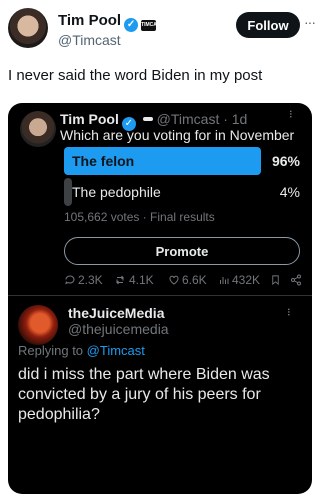  What do you see at coordinates (194, 280) in the screenshot?
I see `like-count: 6.6K` at bounding box center [194, 280].